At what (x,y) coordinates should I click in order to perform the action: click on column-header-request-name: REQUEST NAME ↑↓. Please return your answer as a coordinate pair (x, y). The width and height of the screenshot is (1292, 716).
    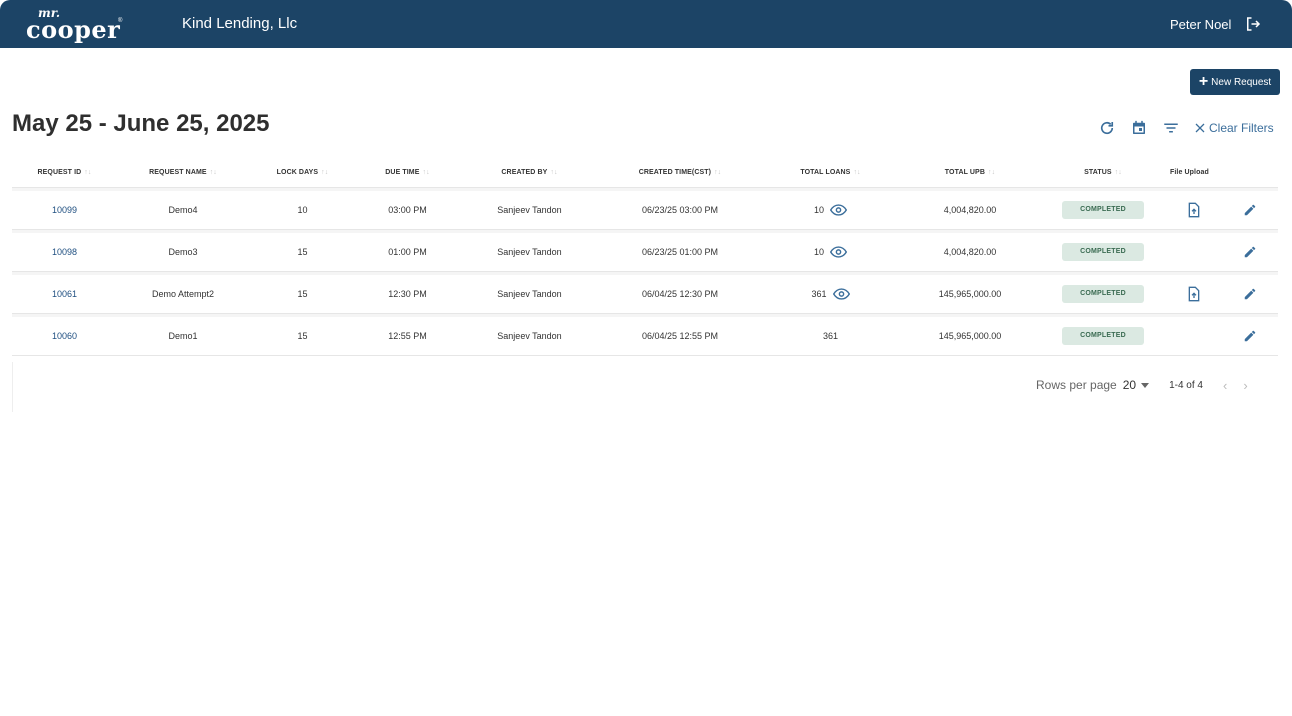
    Looking at the image, I should click on (183, 173).